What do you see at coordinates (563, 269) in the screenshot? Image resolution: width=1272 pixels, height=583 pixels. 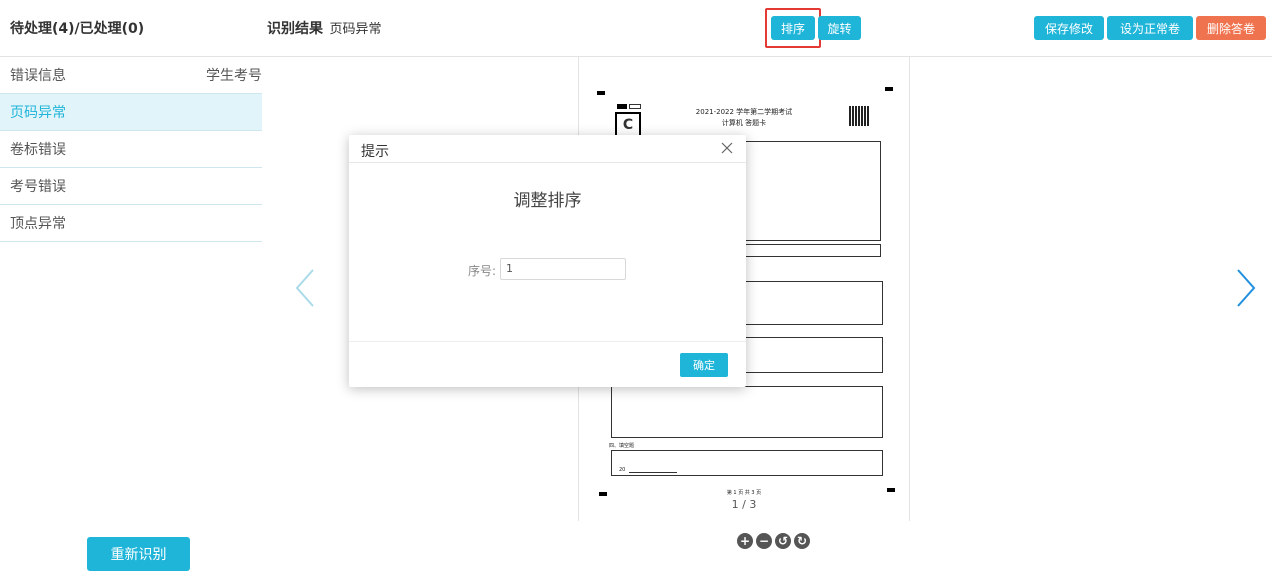 I see `order-input: 1` at bounding box center [563, 269].